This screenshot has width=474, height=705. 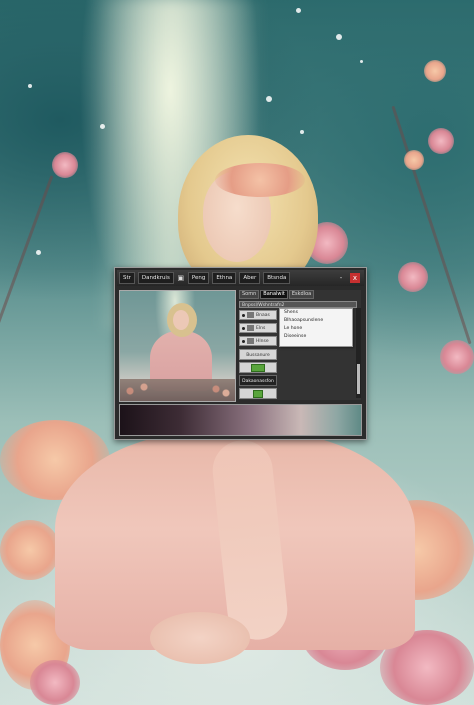 What do you see at coordinates (198, 278) in the screenshot?
I see `menu-item: Peng` at bounding box center [198, 278].